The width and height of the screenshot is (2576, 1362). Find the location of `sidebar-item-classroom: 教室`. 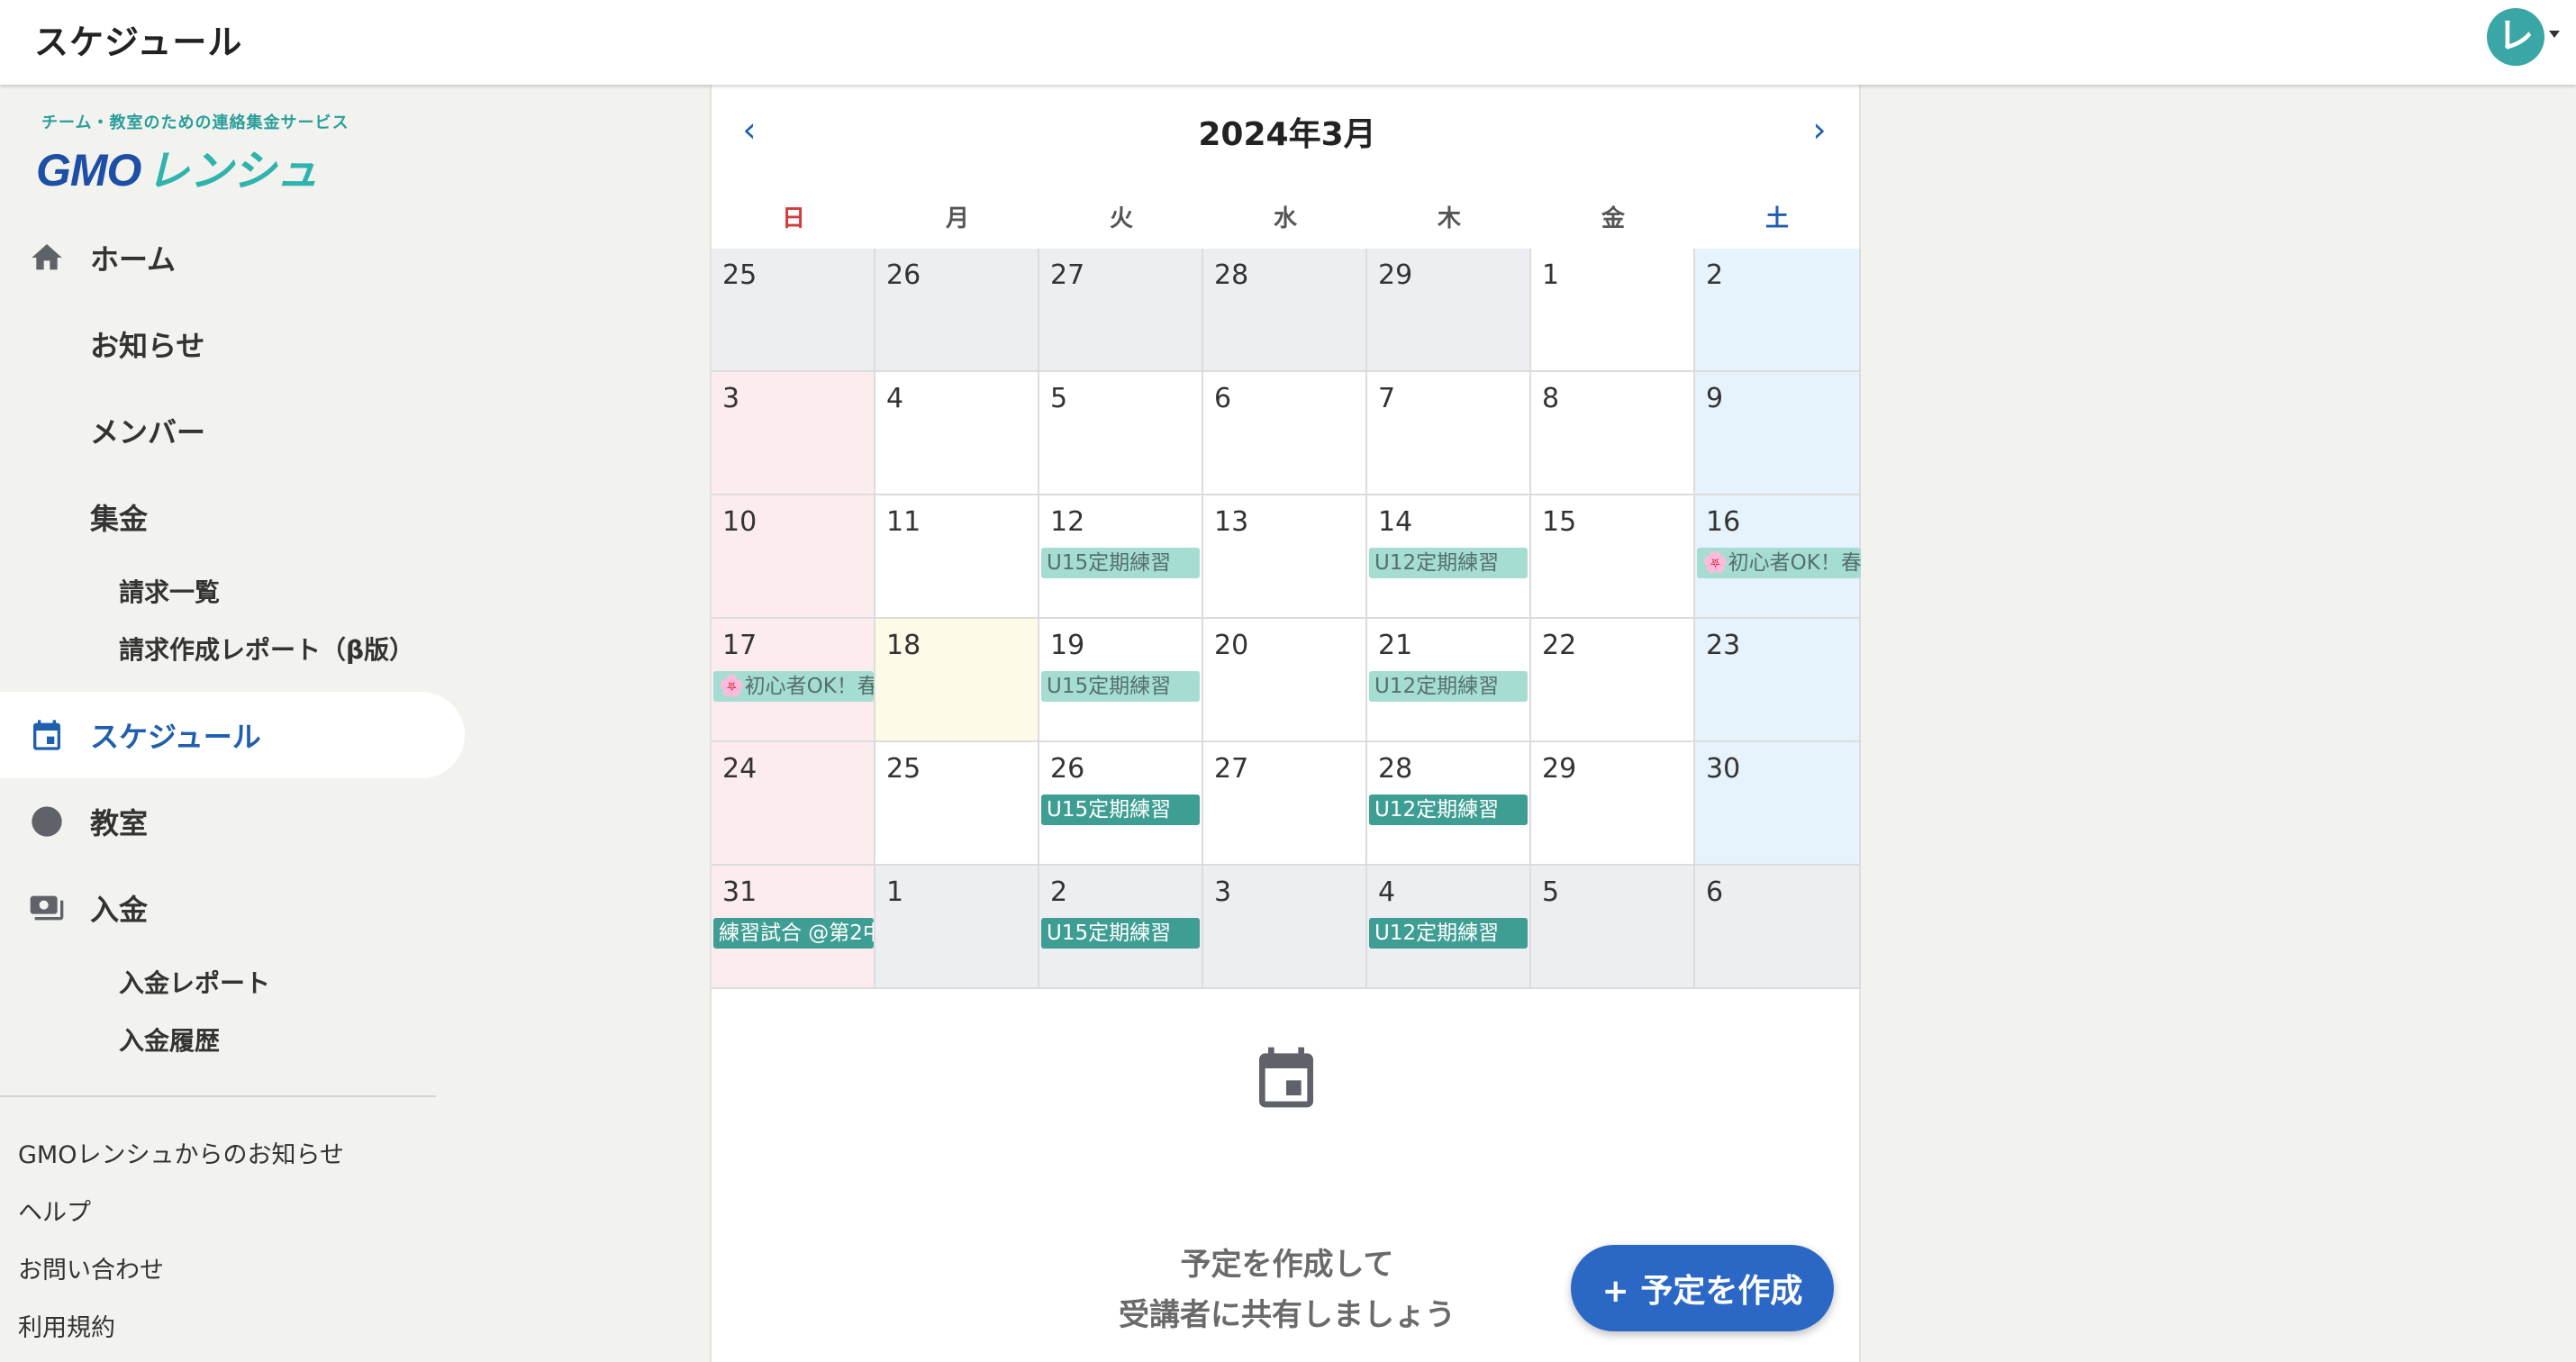

sidebar-item-classroom: 教室 is located at coordinates (232, 821).